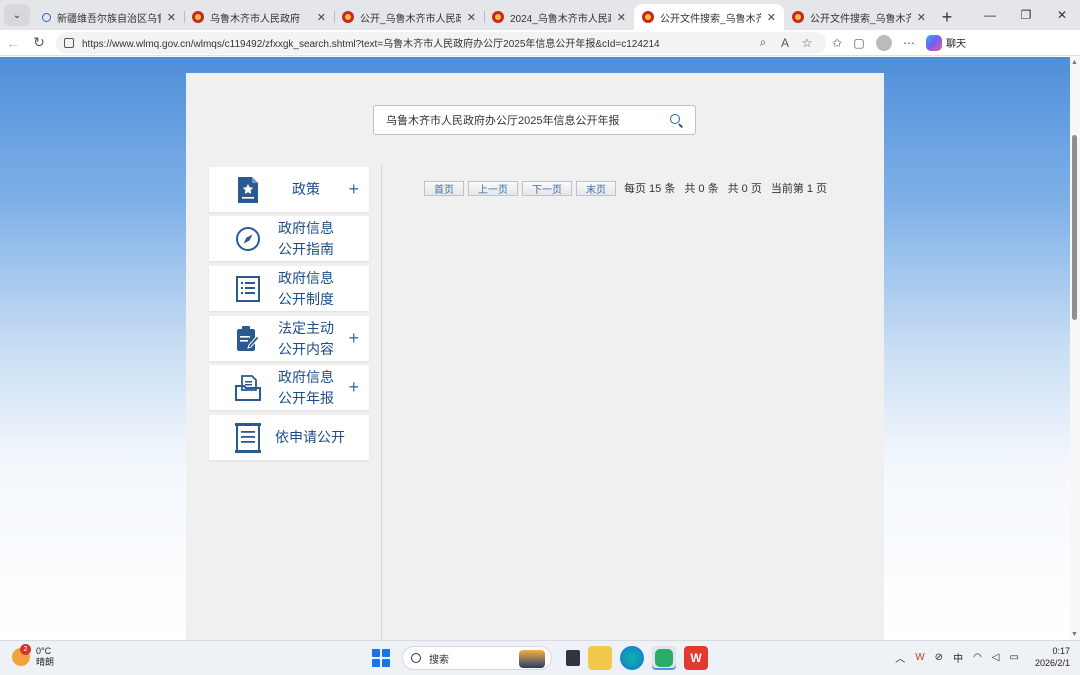  Describe the element at coordinates (573, 658) in the screenshot. I see `task-view-icon` at that location.